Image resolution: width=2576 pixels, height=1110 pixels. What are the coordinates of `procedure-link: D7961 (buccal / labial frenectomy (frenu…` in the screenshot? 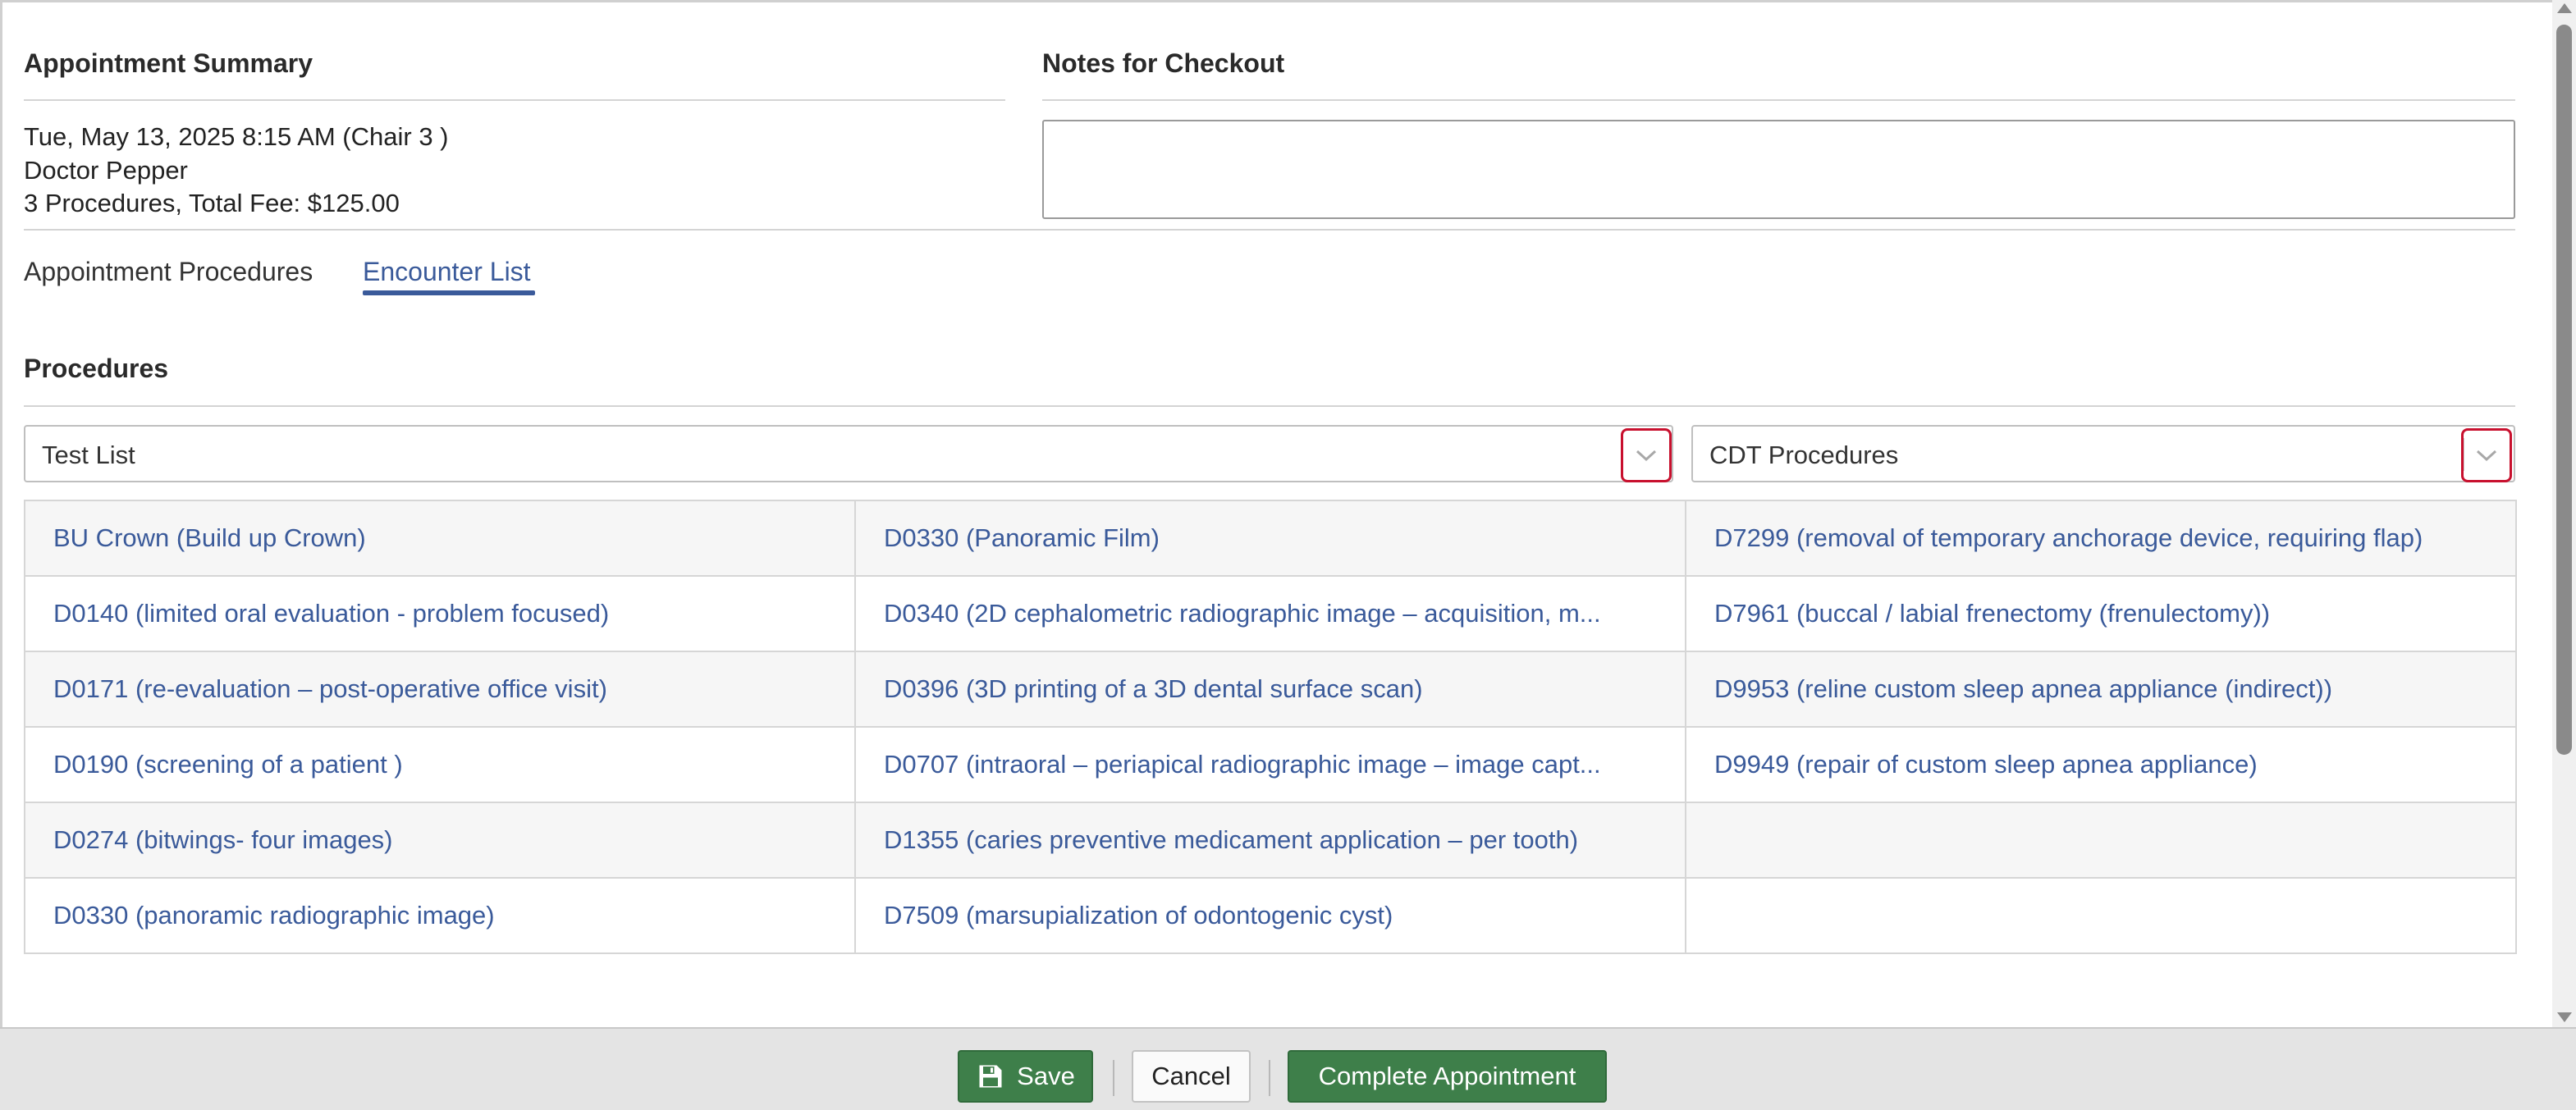 It's located at (1992, 613).